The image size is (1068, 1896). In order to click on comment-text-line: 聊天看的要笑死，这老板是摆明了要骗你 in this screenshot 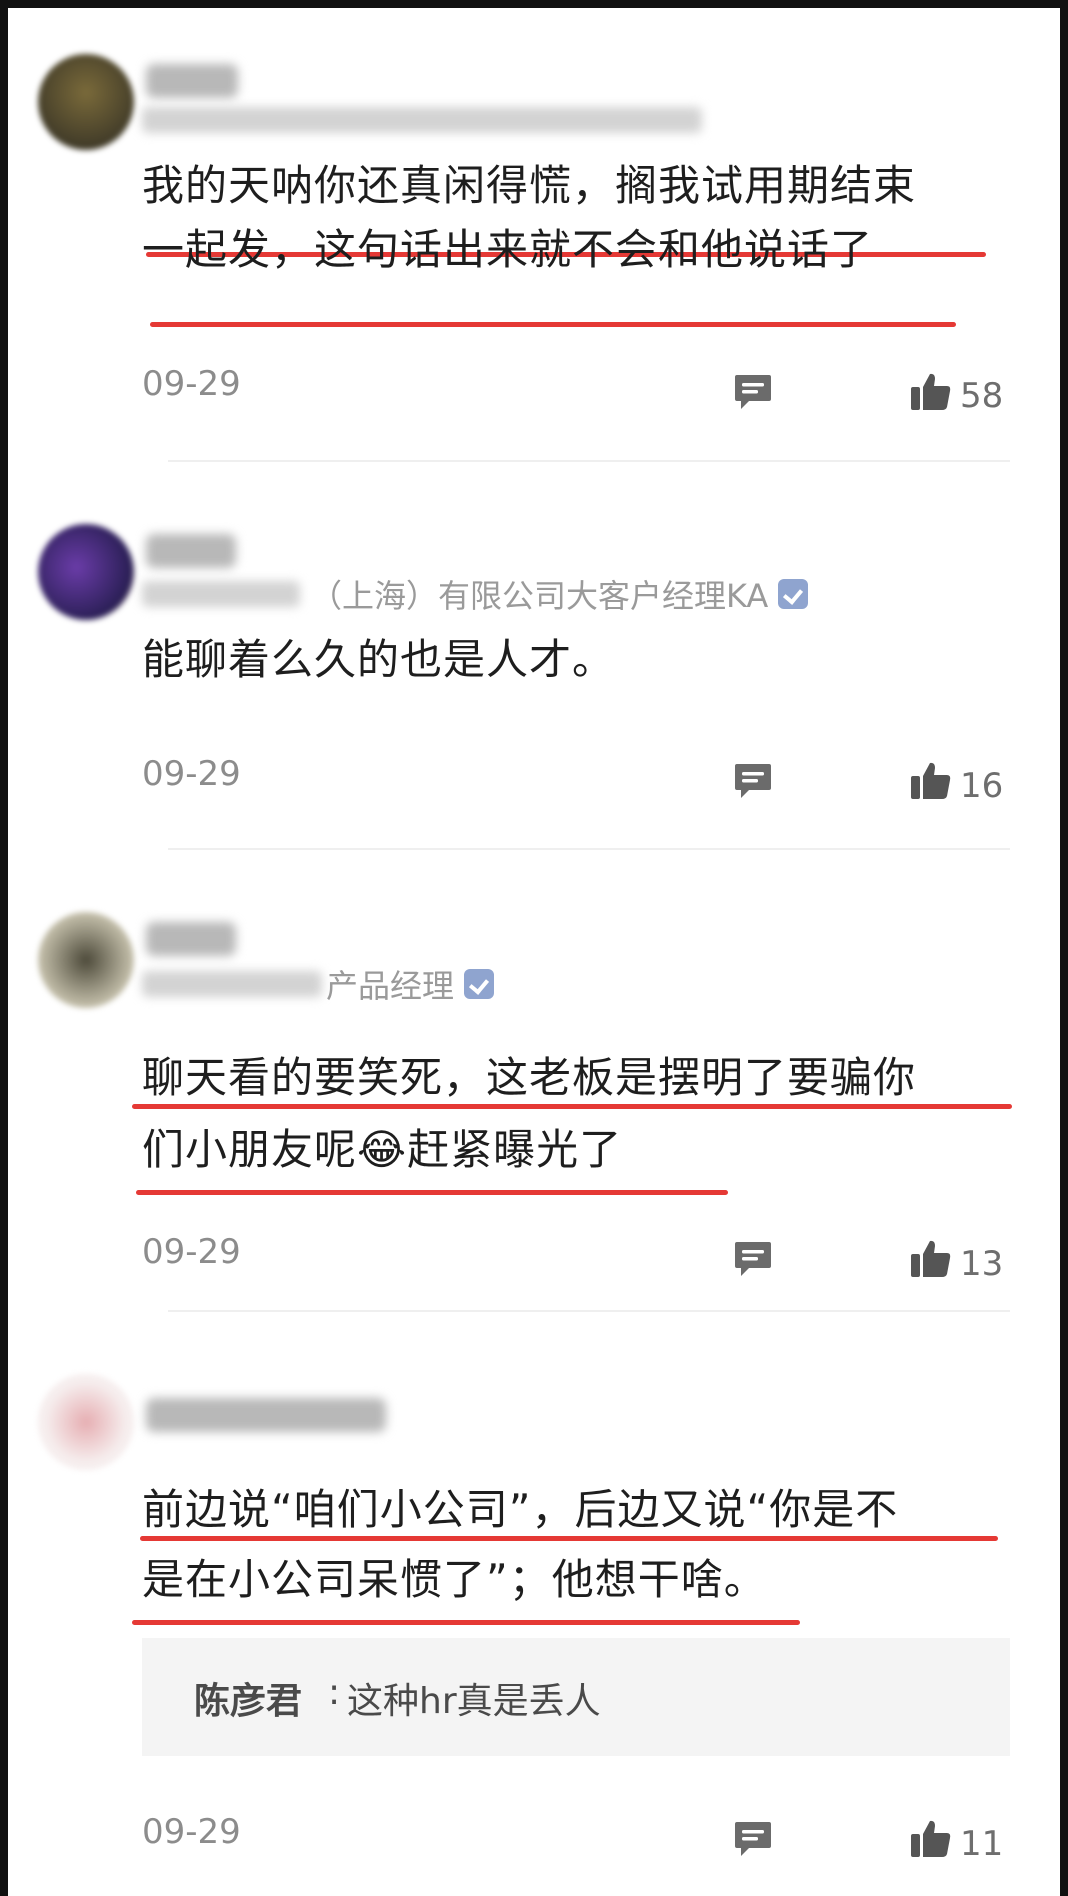, I will do `click(529, 1077)`.